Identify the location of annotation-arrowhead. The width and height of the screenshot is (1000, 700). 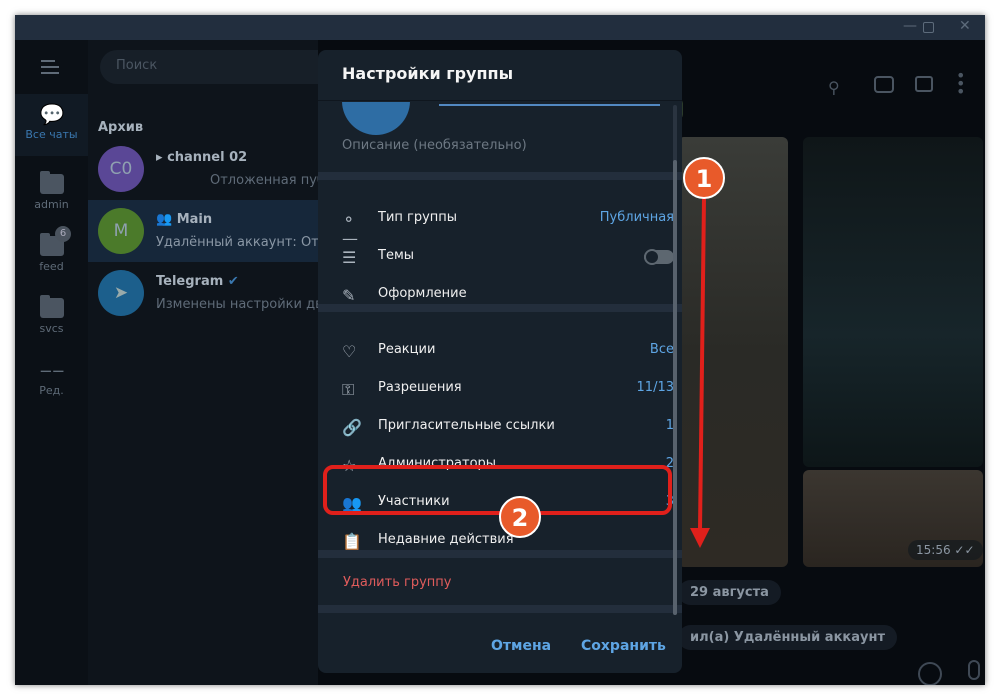
(700, 538).